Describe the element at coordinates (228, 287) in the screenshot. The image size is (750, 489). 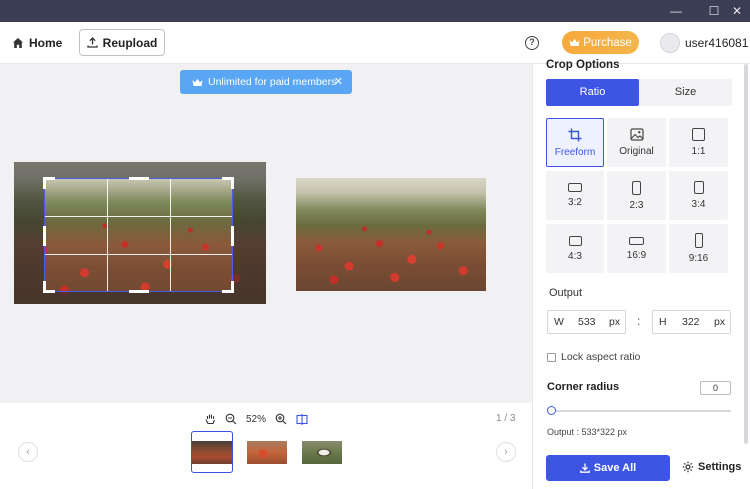
I see `crop-handle-bottom-right` at that location.